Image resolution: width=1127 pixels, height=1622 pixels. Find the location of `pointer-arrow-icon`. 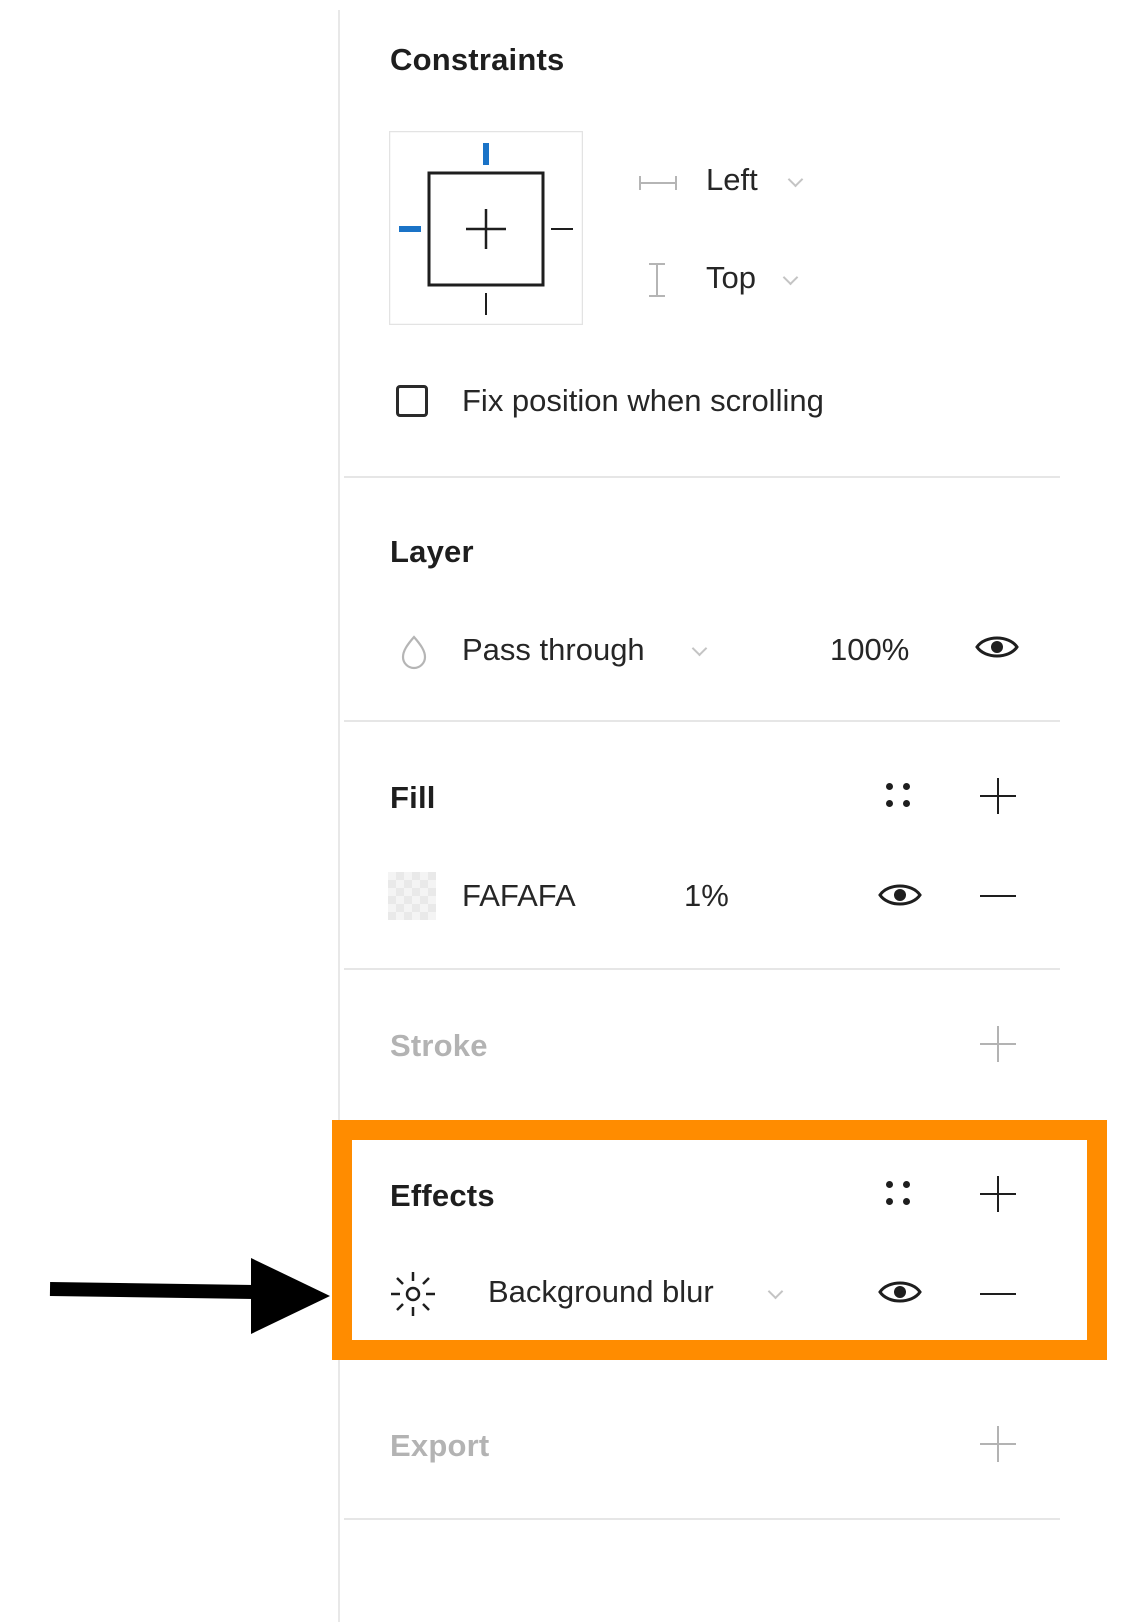

pointer-arrow-icon is located at coordinates (189, 1296).